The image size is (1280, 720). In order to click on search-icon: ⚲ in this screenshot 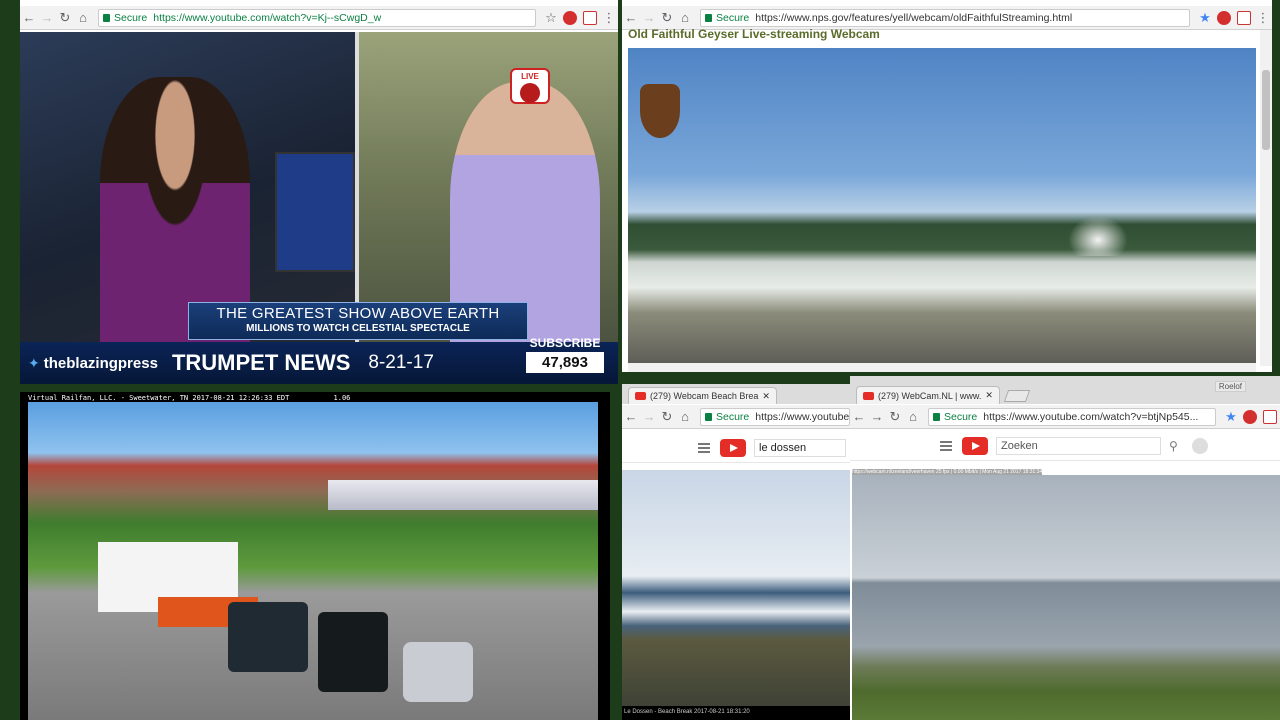, I will do `click(1173, 446)`.